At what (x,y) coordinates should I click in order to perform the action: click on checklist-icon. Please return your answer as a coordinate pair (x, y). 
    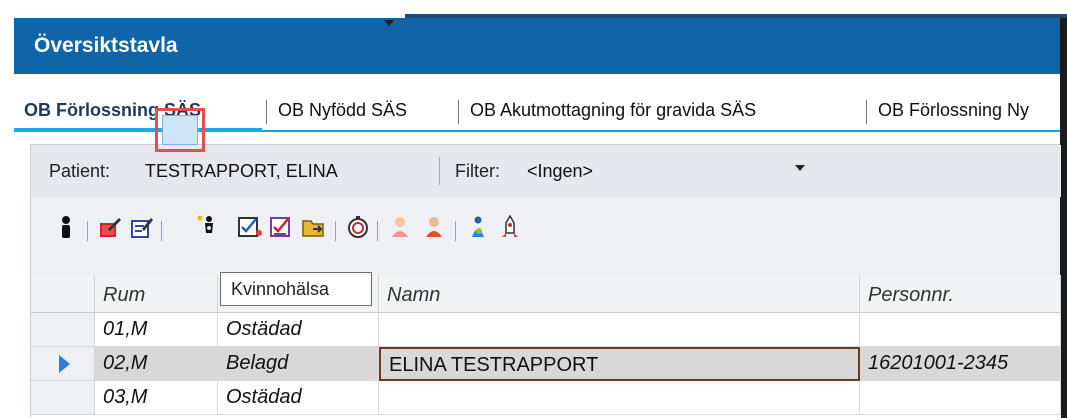
    Looking at the image, I should click on (250, 228).